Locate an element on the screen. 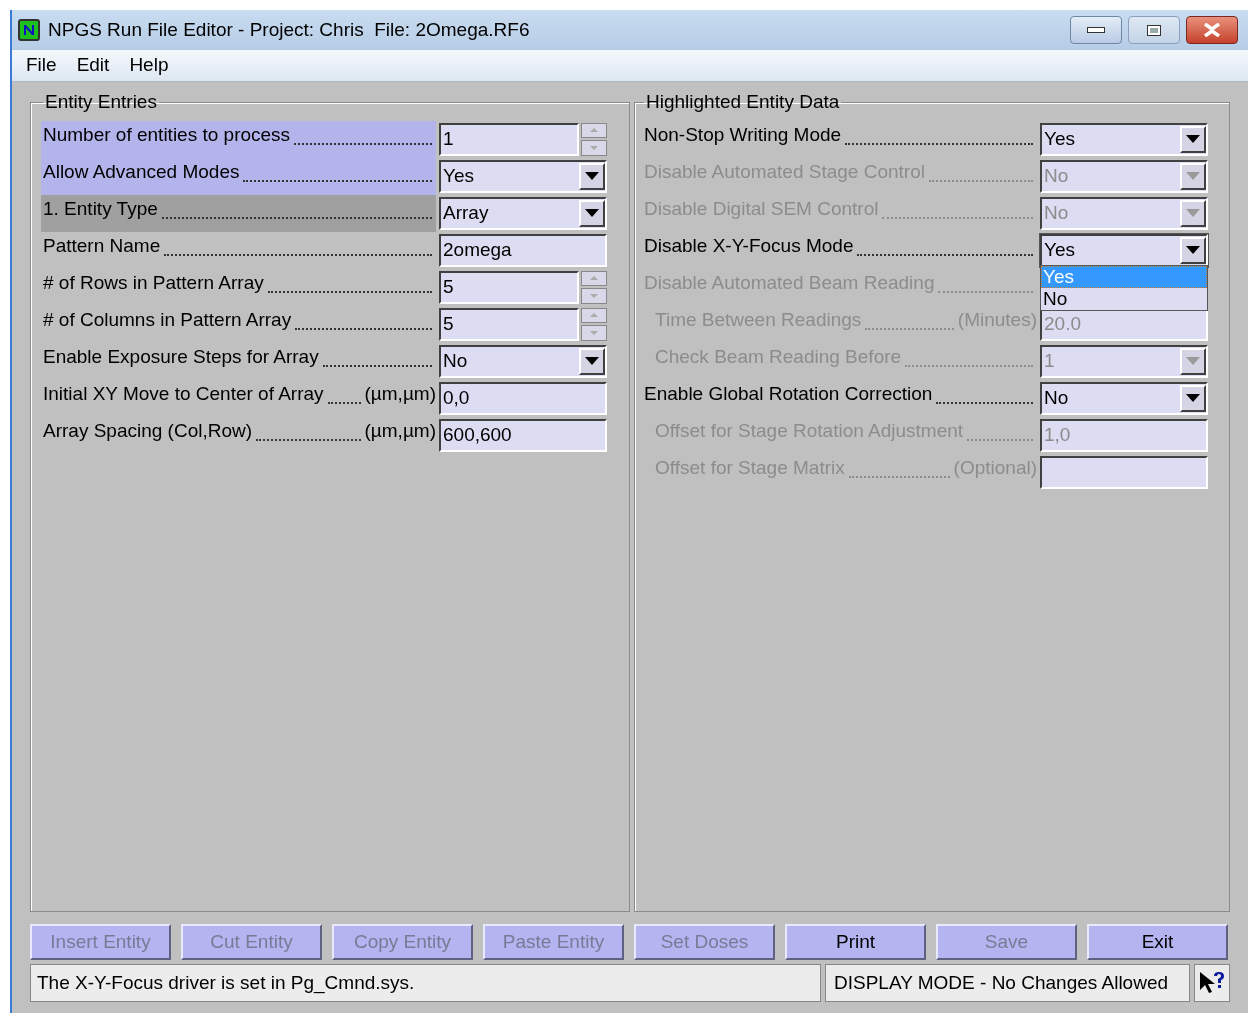 The height and width of the screenshot is (1013, 1250). text-field: 0,0 is located at coordinates (523, 398).